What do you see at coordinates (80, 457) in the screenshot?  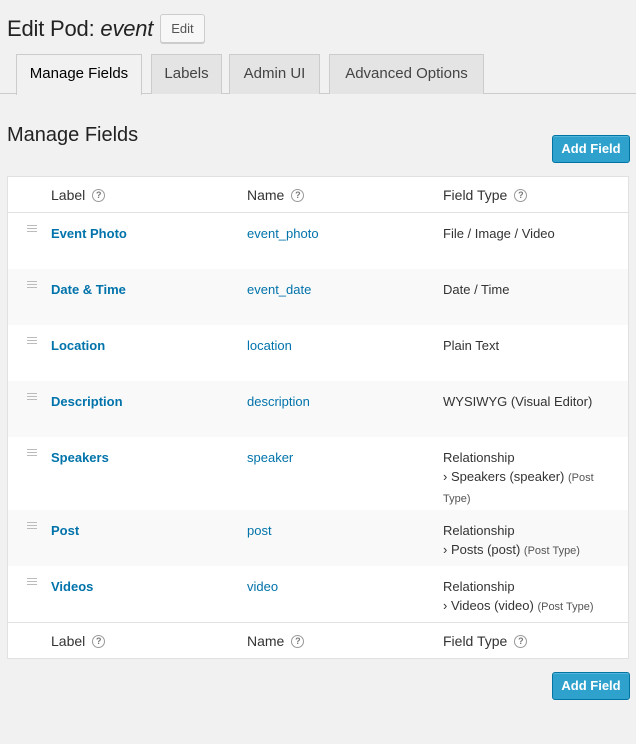 I see `field-label-link: Speakers` at bounding box center [80, 457].